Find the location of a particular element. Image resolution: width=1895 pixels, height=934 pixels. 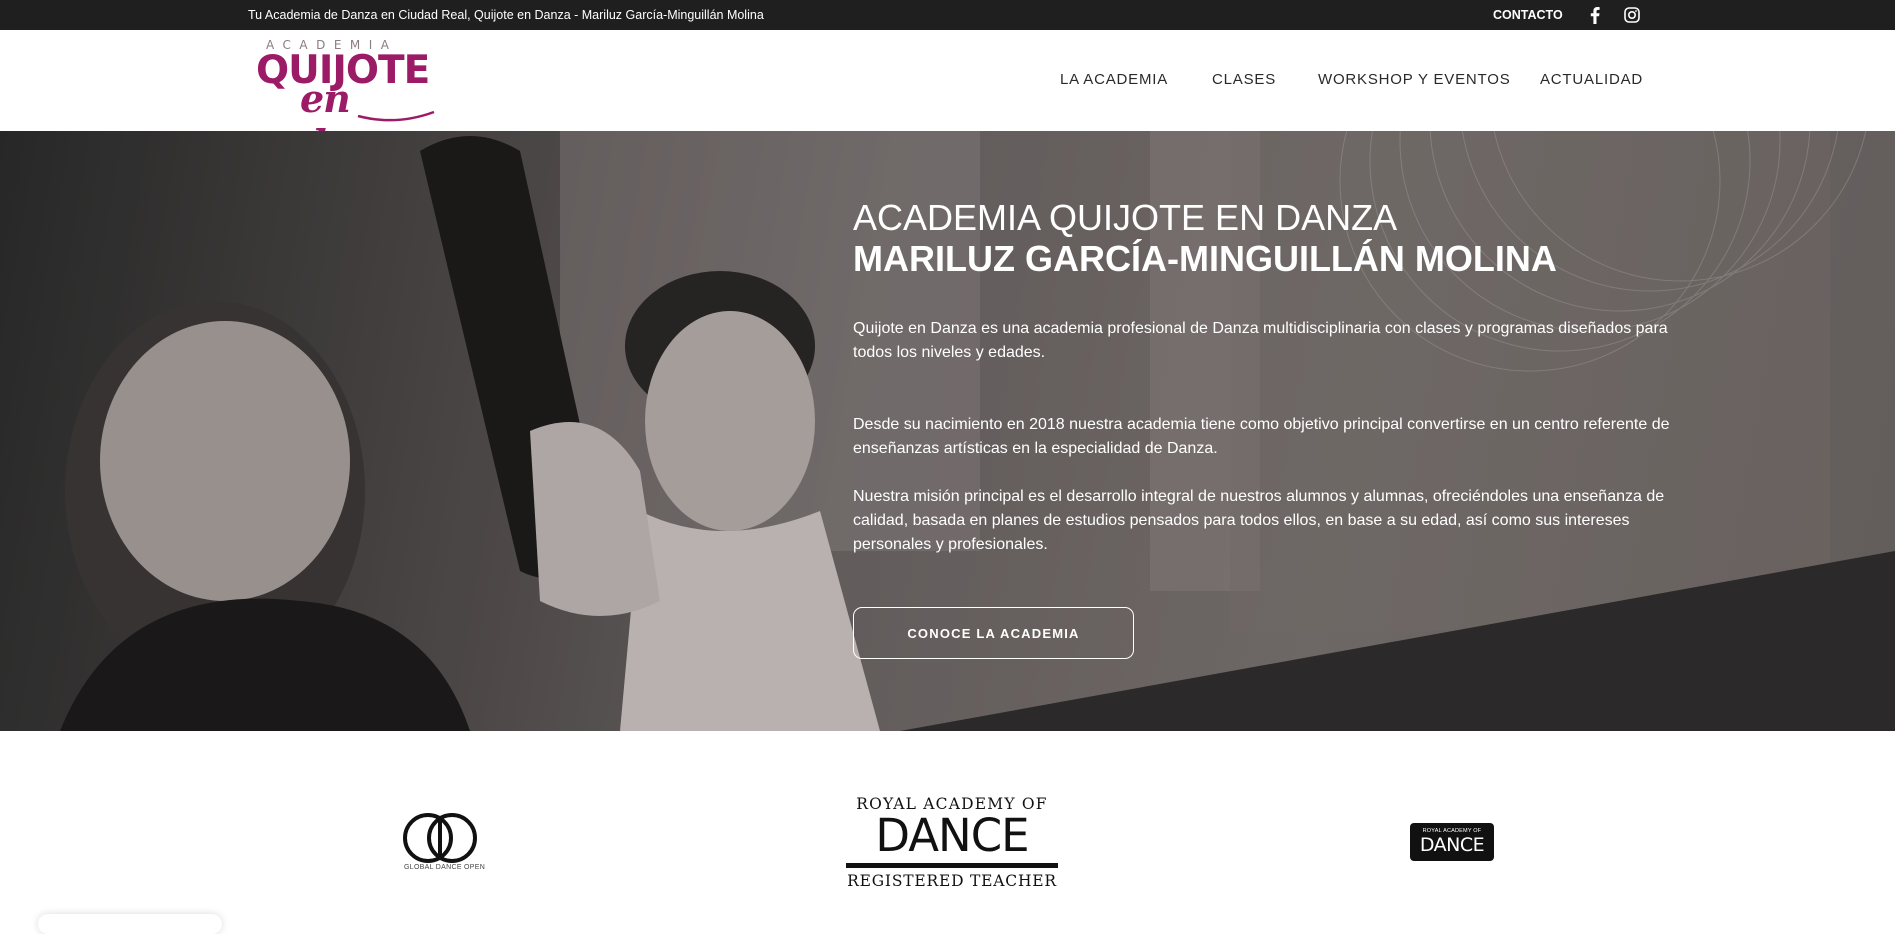

instagram-icon is located at coordinates (1632, 15).